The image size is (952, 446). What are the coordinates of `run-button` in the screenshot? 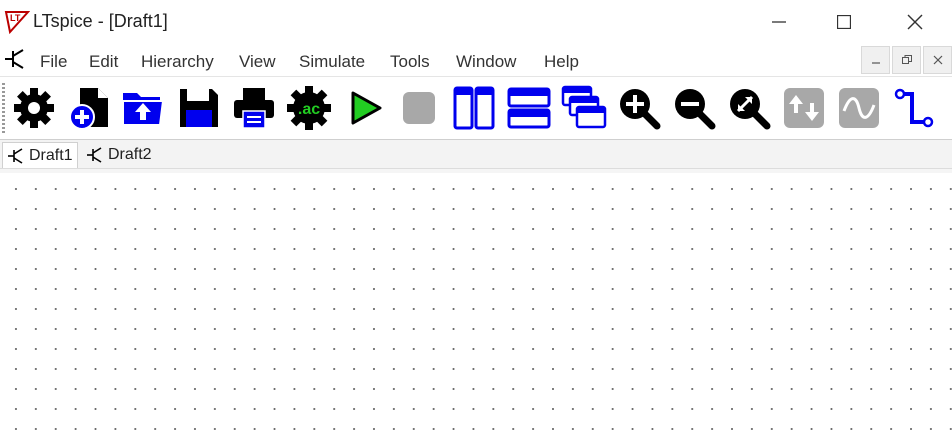 It's located at (364, 108).